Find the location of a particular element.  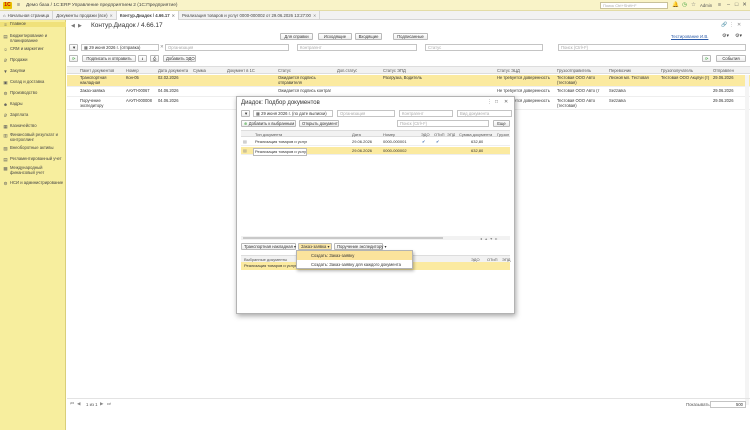

dialog-counterparty-filter: Контрагент is located at coordinates (426, 113).